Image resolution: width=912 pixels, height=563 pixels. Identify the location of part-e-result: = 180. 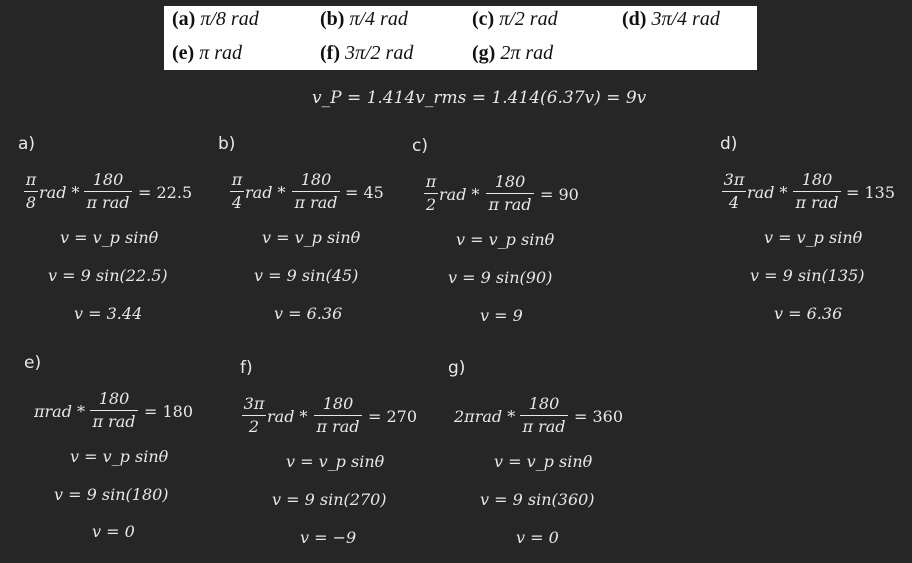
(169, 411).